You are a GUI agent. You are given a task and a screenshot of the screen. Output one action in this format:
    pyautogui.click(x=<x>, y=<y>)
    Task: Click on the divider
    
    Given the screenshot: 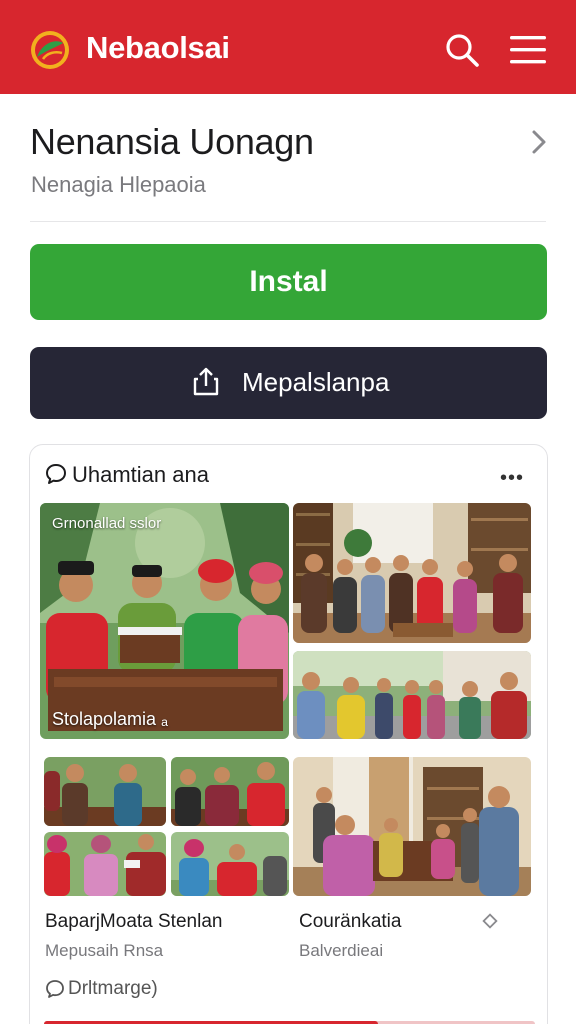 What is the action you would take?
    pyautogui.click(x=288, y=221)
    